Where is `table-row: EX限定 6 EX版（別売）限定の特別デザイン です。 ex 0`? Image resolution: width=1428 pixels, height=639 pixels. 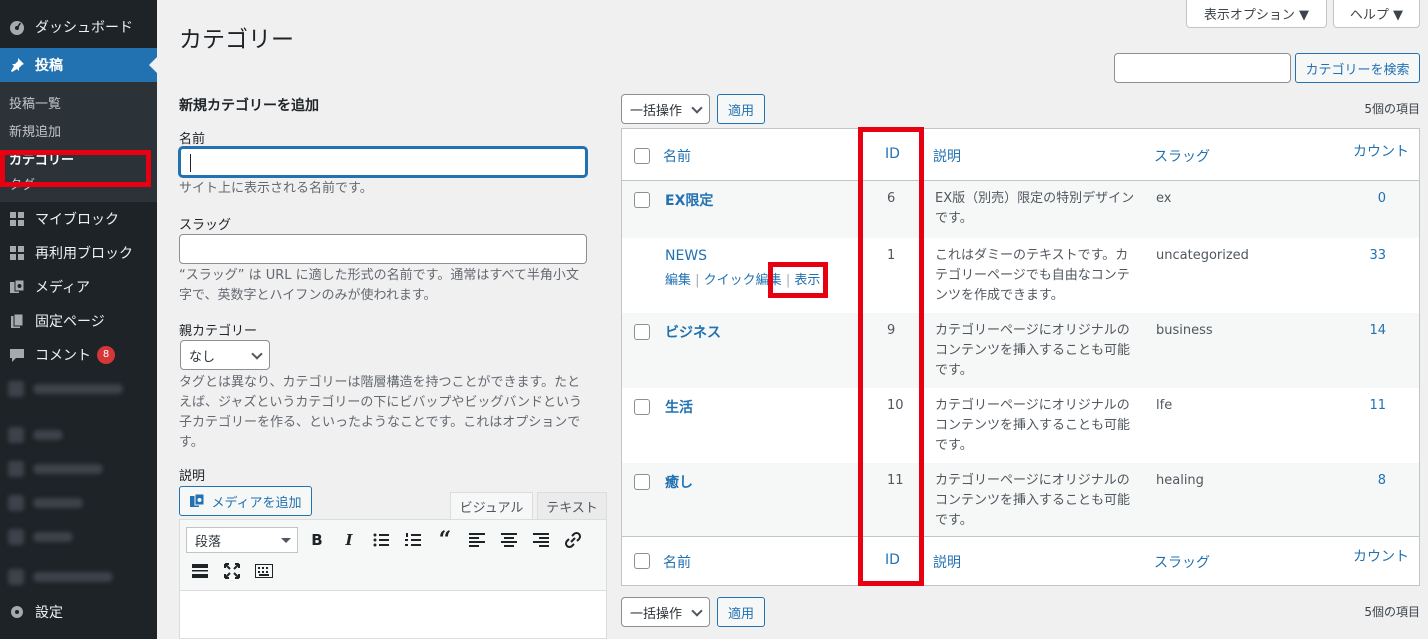
table-row: EX限定 6 EX版（別売）限定の特別デザイン です。 ex 0 is located at coordinates (1020, 209).